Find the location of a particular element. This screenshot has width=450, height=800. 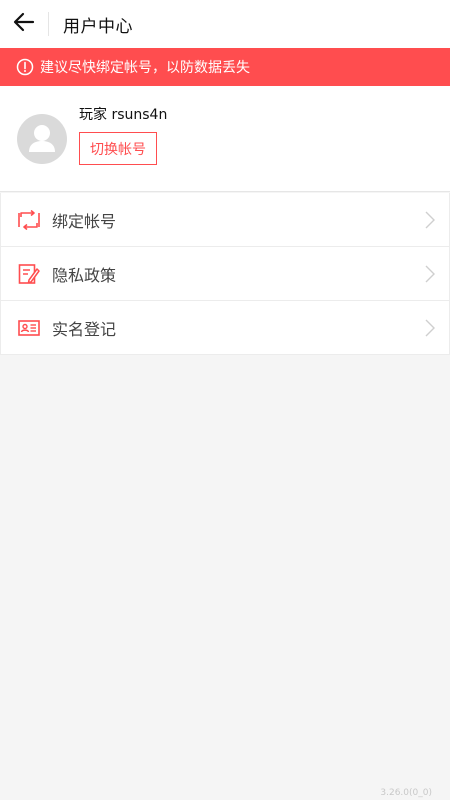

warning-circle-icon is located at coordinates (25, 67).